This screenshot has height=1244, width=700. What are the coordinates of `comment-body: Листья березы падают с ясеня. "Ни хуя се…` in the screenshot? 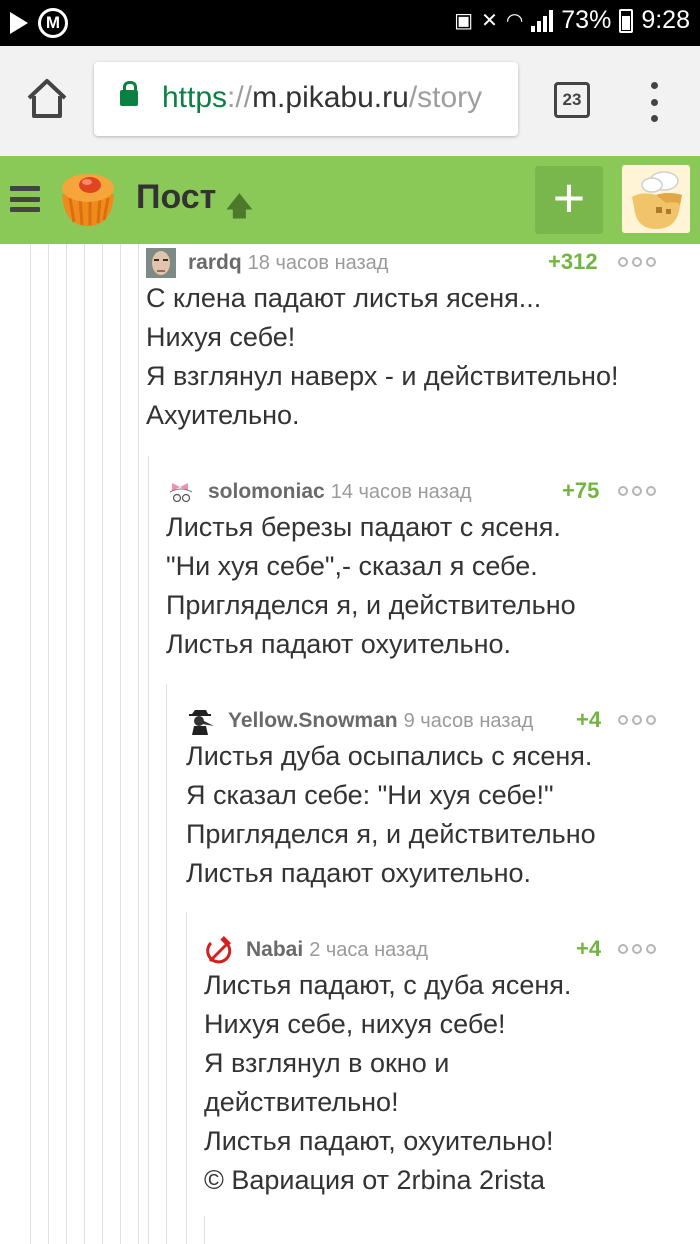 It's located at (416, 586).